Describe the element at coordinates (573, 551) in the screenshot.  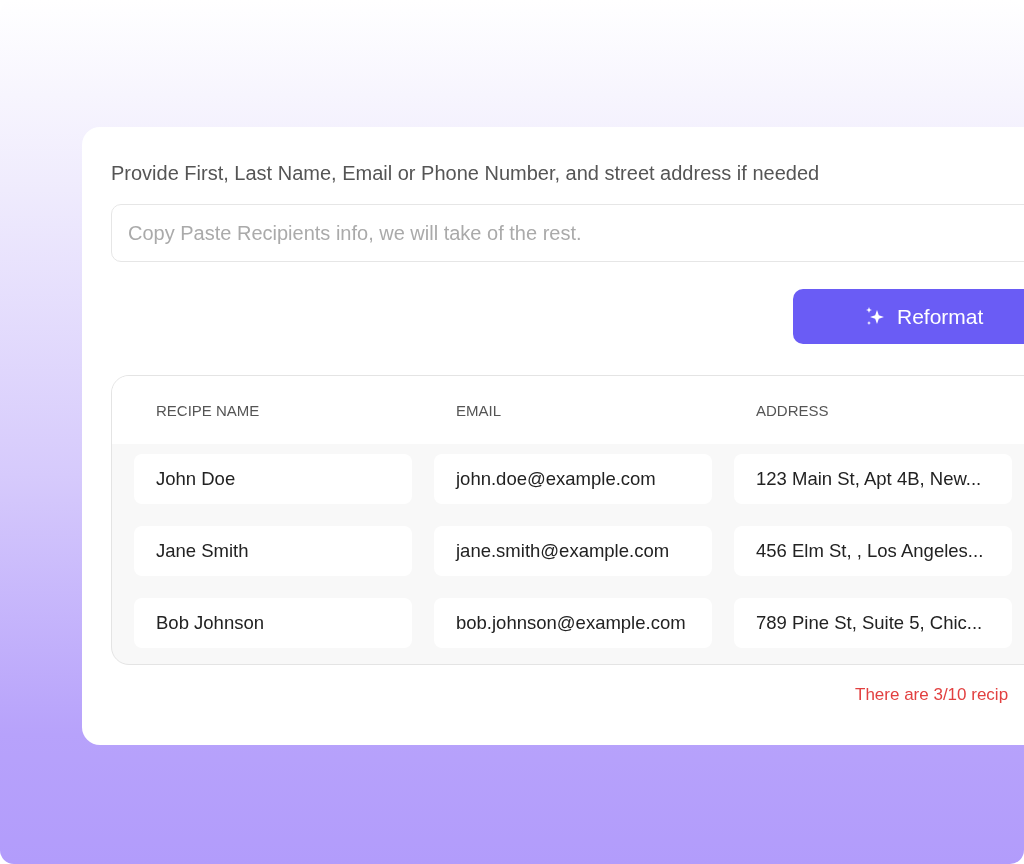
I see `table-cell: jane.smith@example.com` at that location.